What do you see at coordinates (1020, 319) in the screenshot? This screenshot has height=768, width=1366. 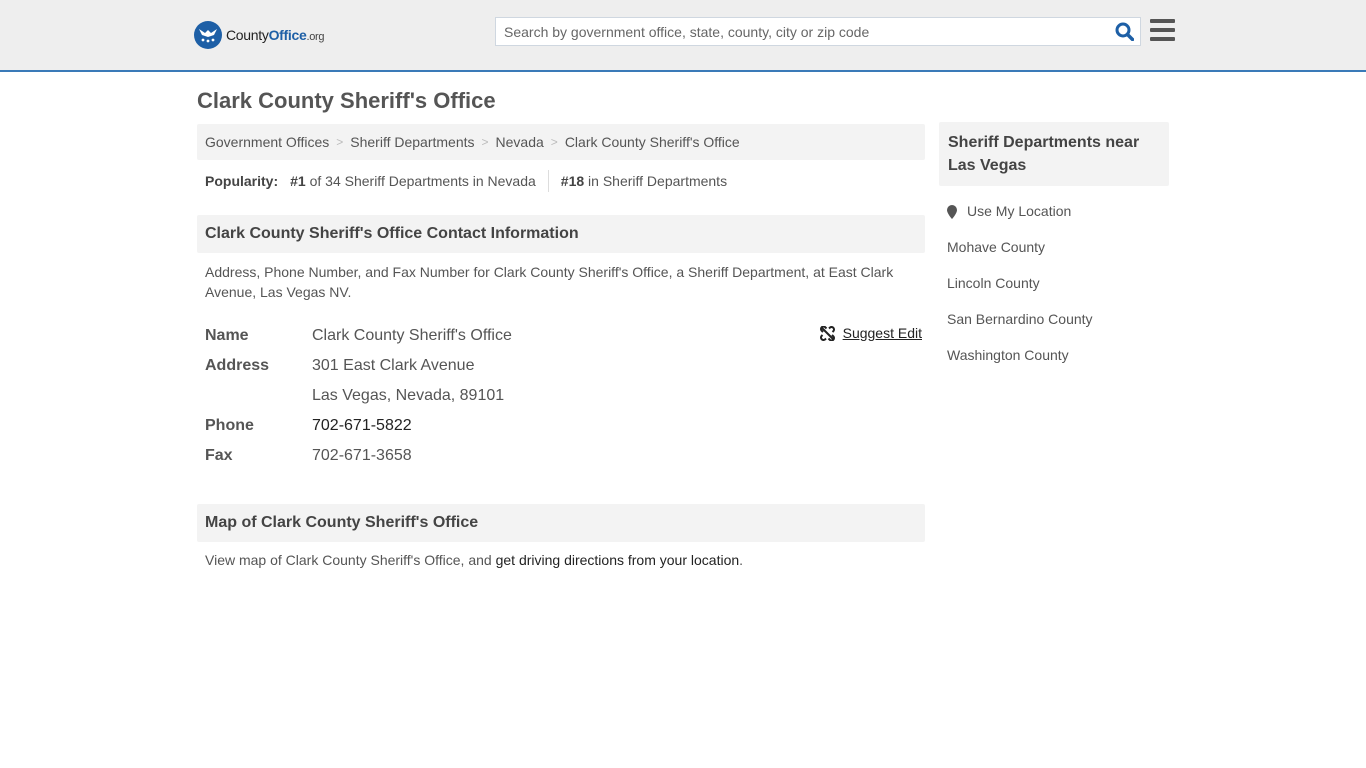 I see `nearby-link-san-bernardino: San Bernardino County` at bounding box center [1020, 319].